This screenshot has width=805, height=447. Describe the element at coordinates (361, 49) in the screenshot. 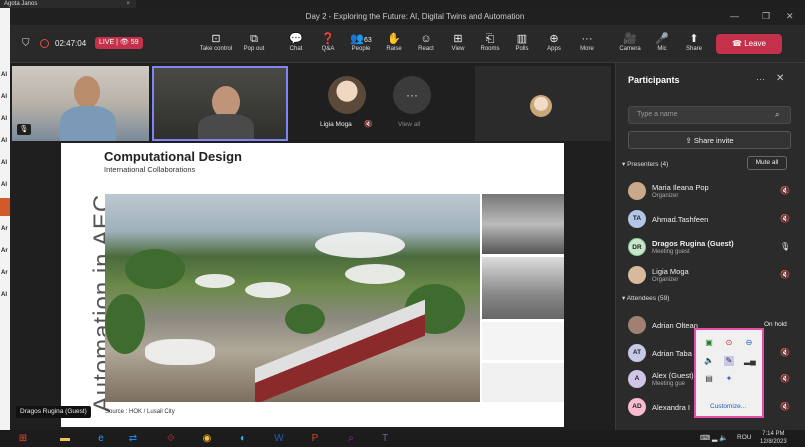

I see `people-button: 👥63 People` at that location.